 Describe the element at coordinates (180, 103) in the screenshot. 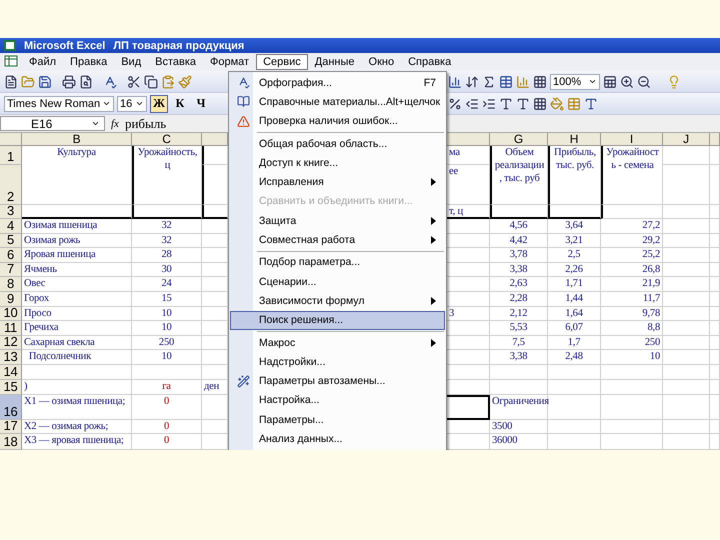

I see `format-button: К` at that location.